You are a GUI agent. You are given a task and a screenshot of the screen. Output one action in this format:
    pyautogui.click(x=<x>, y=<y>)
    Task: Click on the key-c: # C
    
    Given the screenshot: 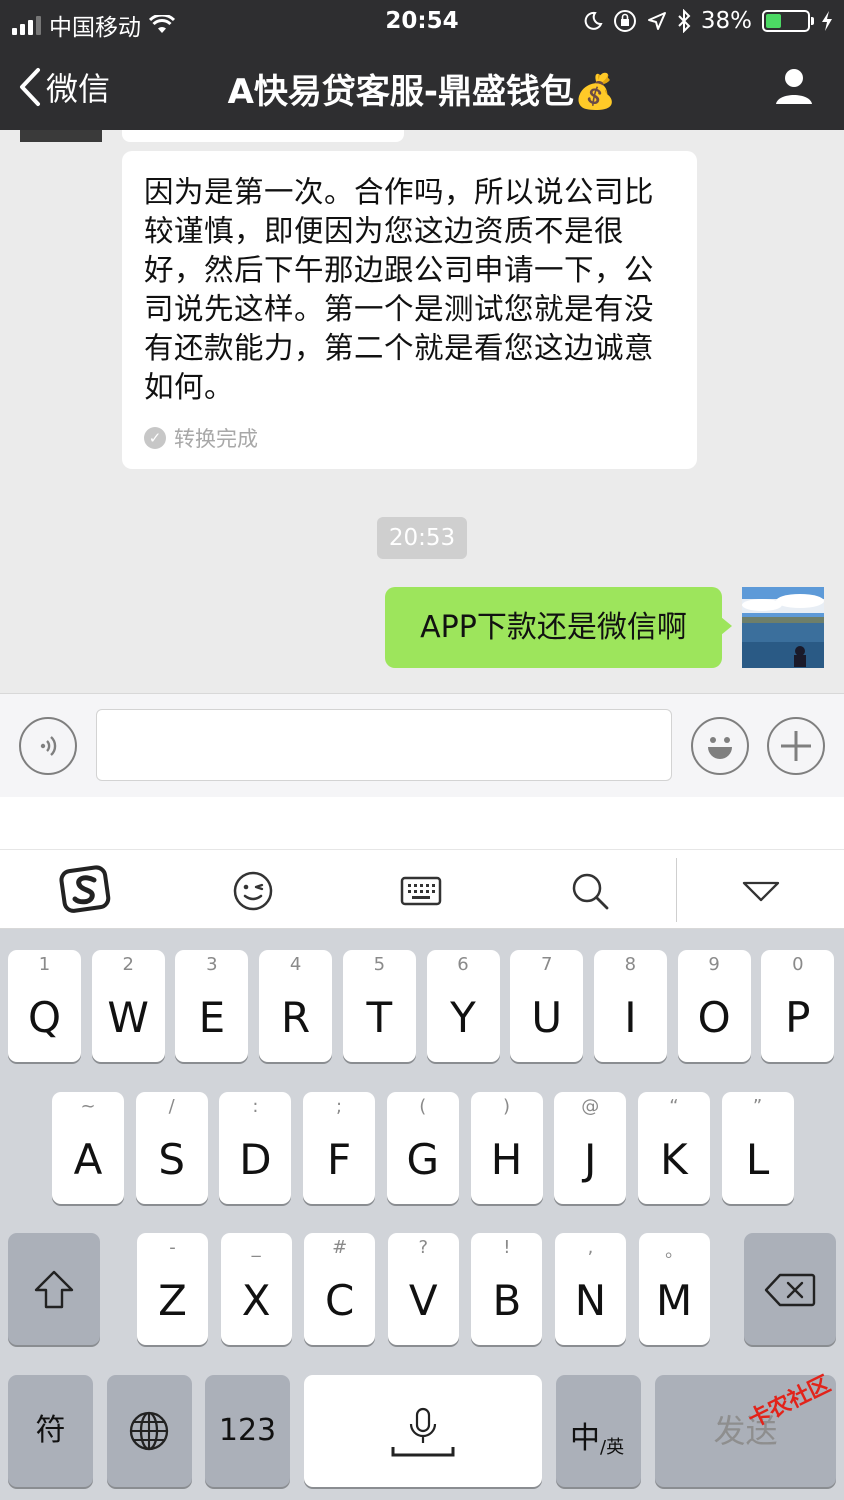 What is the action you would take?
    pyautogui.click(x=340, y=1289)
    